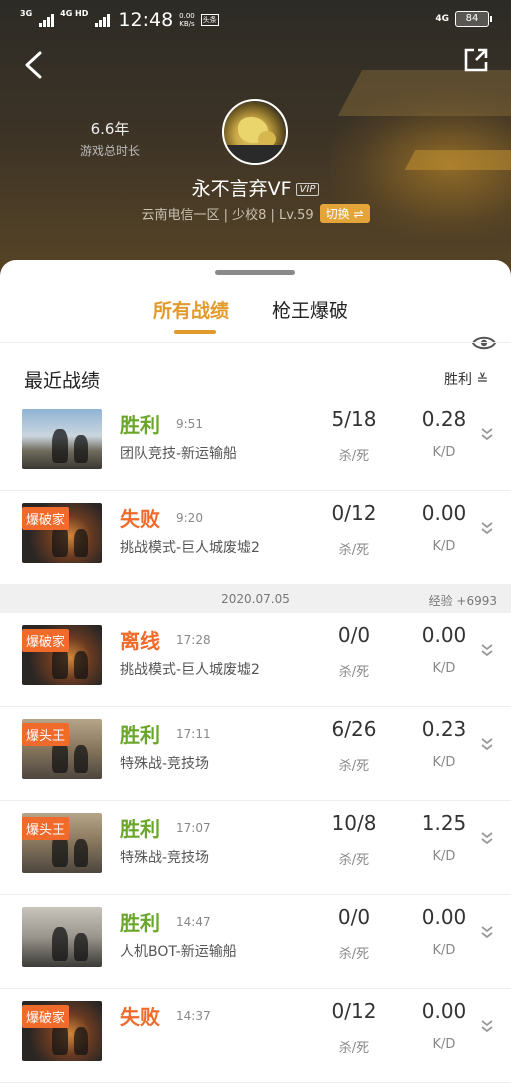 The height and width of the screenshot is (1083, 511). I want to click on tab-all-records: 所有战绩, so click(191, 309).